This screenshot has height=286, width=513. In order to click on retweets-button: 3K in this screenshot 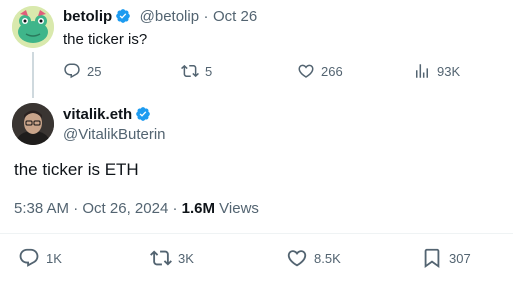, I will do `click(172, 258)`.